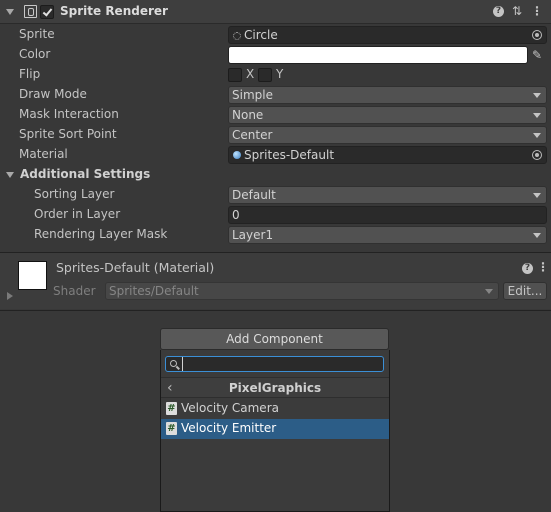 The width and height of the screenshot is (551, 512). Describe the element at coordinates (43, 154) in the screenshot. I see `material-label: Material` at that location.